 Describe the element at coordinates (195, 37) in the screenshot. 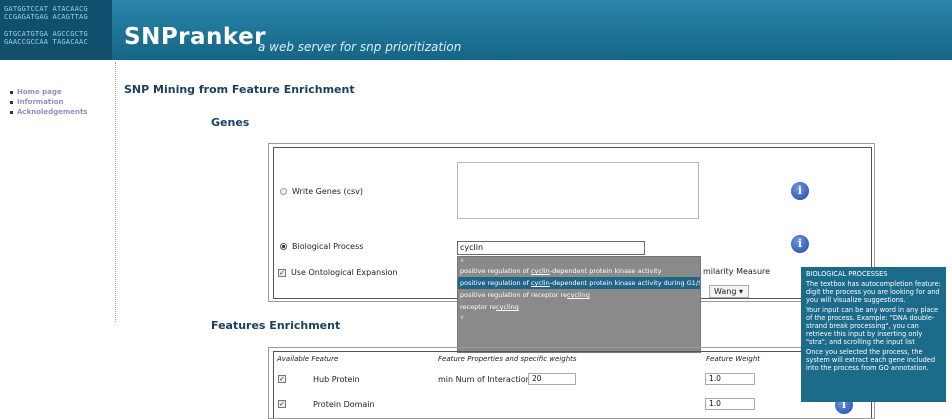

I see `app-title: SNPranker` at that location.